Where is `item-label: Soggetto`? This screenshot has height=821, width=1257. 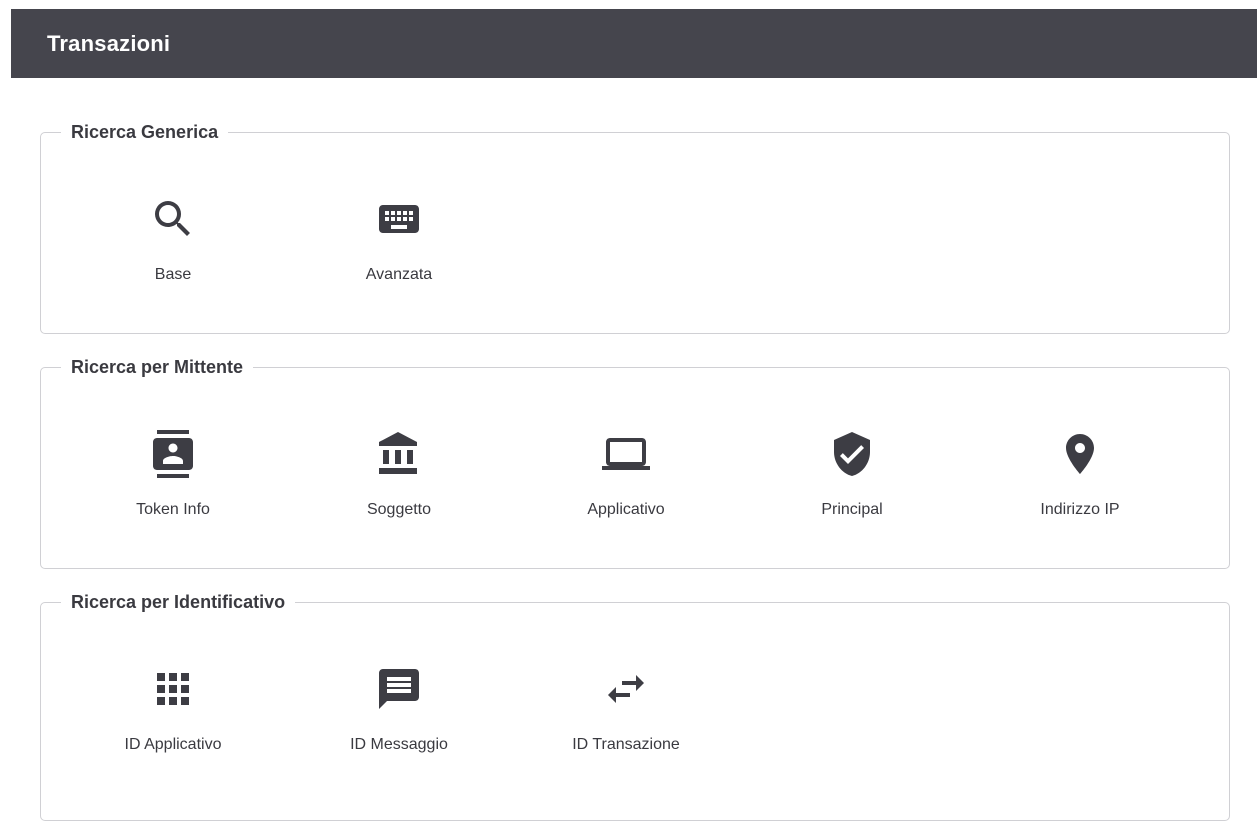
item-label: Soggetto is located at coordinates (399, 509).